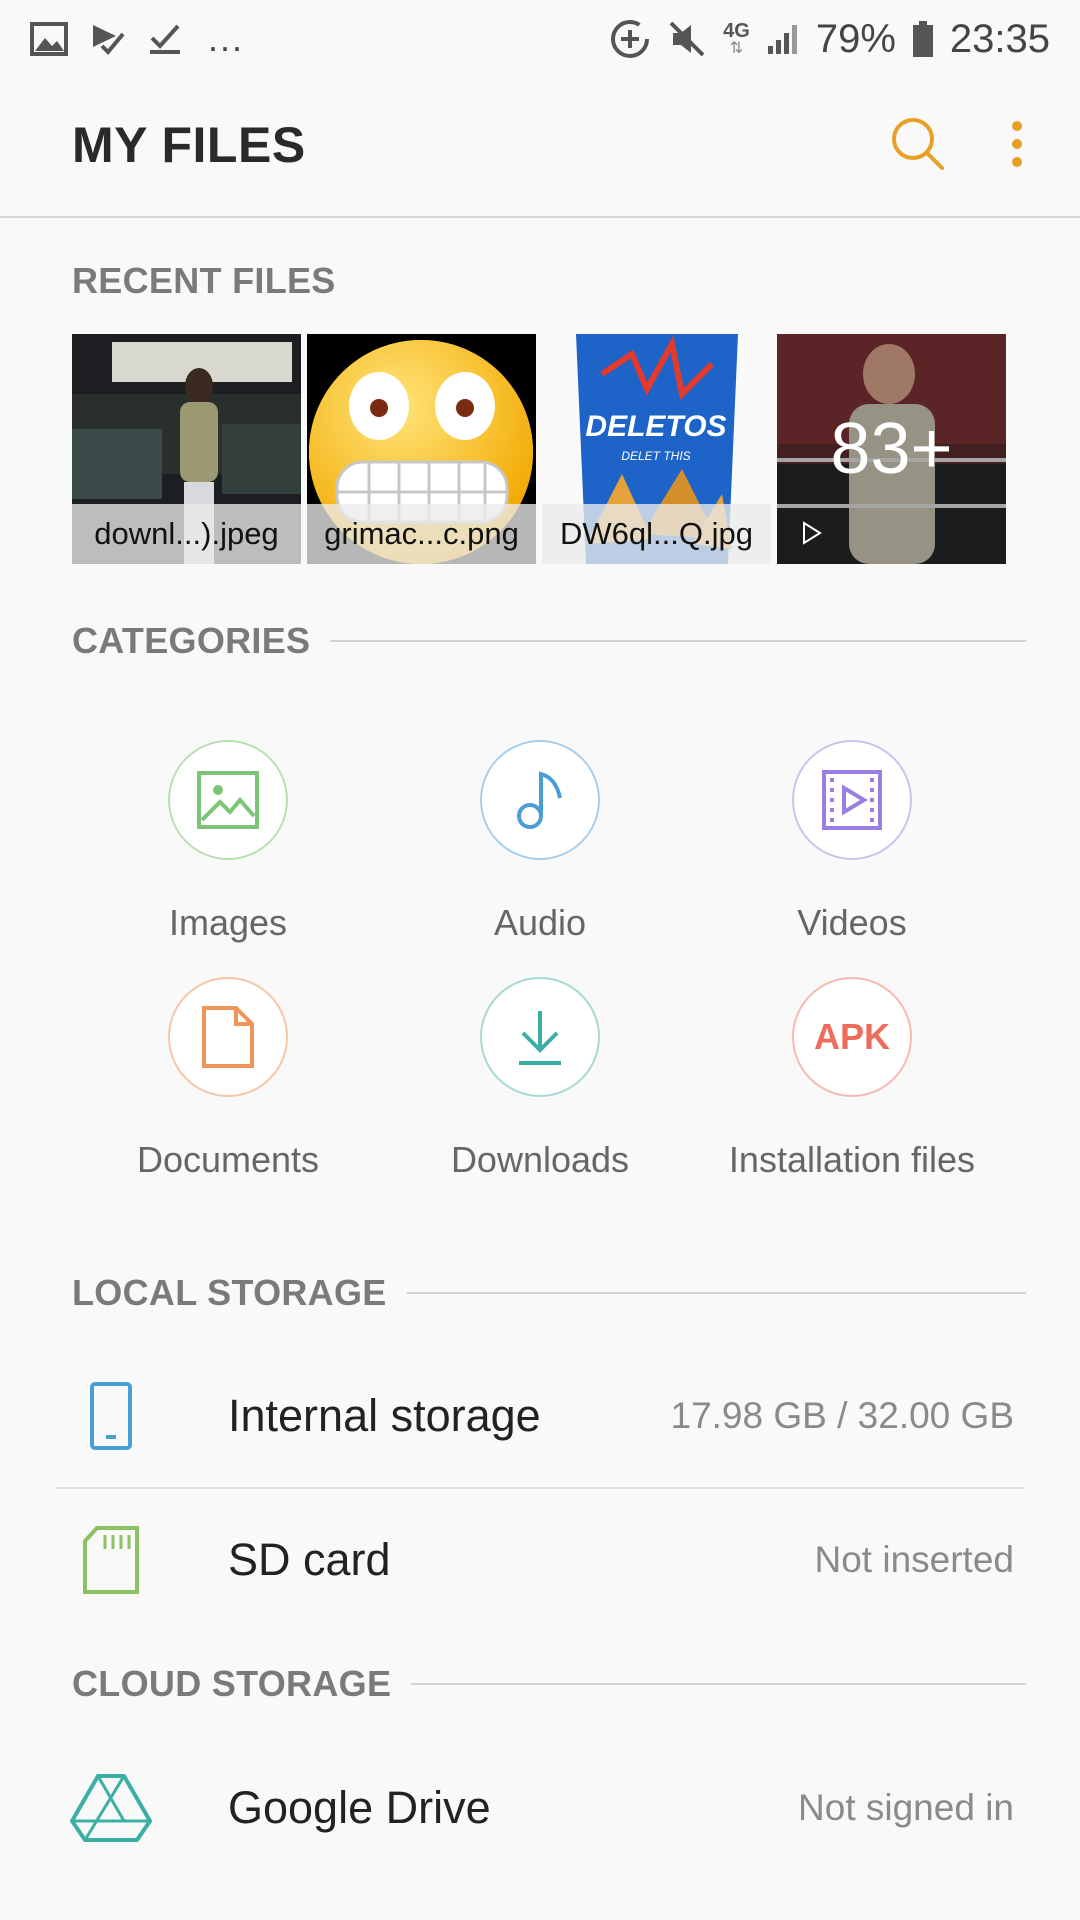 The width and height of the screenshot is (1080, 1920). Describe the element at coordinates (49, 39) in the screenshot. I see `gallery-icon` at that location.